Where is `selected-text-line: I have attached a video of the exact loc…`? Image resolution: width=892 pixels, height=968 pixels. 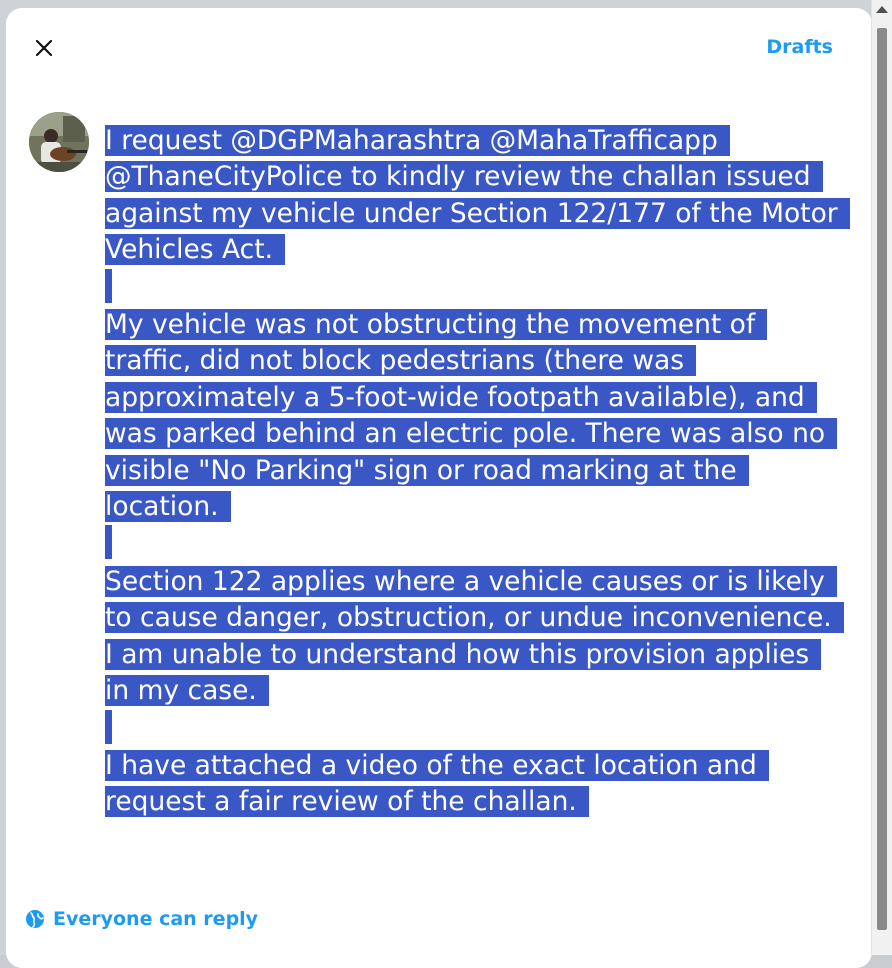
selected-text-line: I have attached a video of the exact loc… is located at coordinates (437, 765).